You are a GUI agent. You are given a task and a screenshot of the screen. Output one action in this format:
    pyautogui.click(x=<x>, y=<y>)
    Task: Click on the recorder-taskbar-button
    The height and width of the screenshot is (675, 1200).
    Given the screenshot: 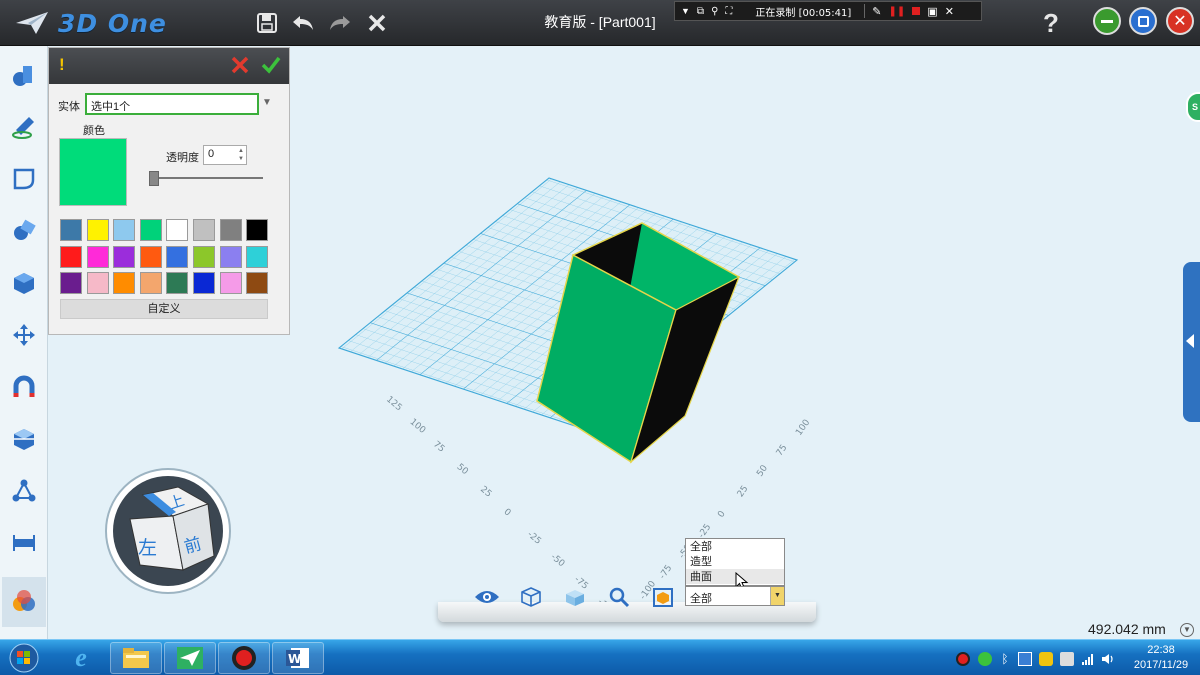 What is the action you would take?
    pyautogui.click(x=244, y=658)
    